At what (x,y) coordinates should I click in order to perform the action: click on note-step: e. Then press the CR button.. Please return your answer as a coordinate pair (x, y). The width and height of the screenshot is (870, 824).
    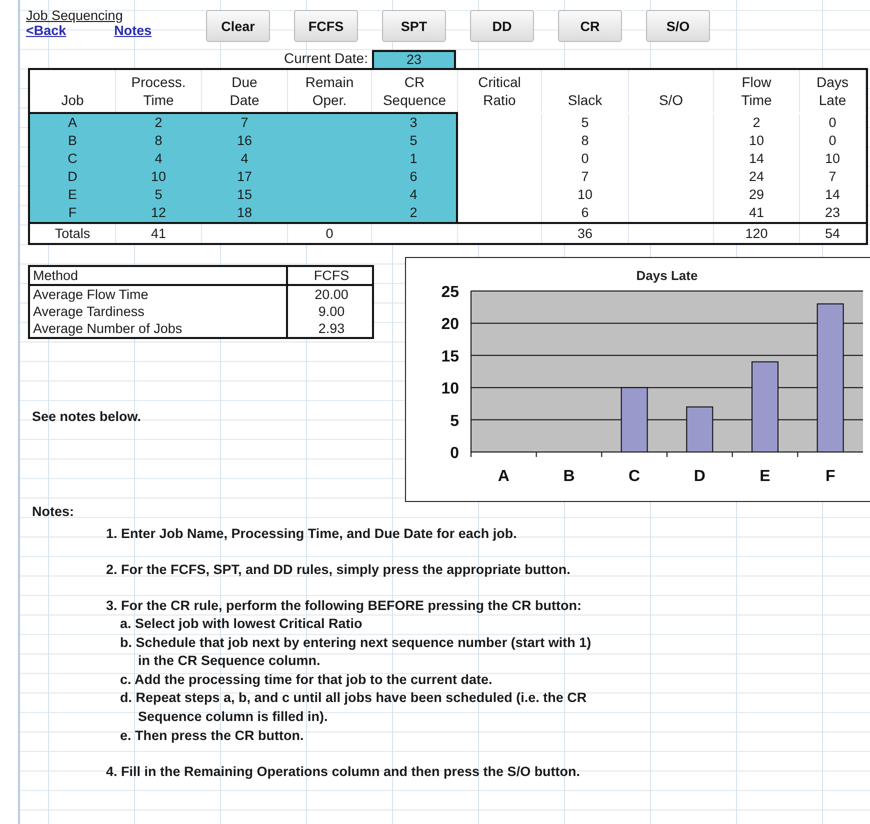
    Looking at the image, I should click on (359, 736).